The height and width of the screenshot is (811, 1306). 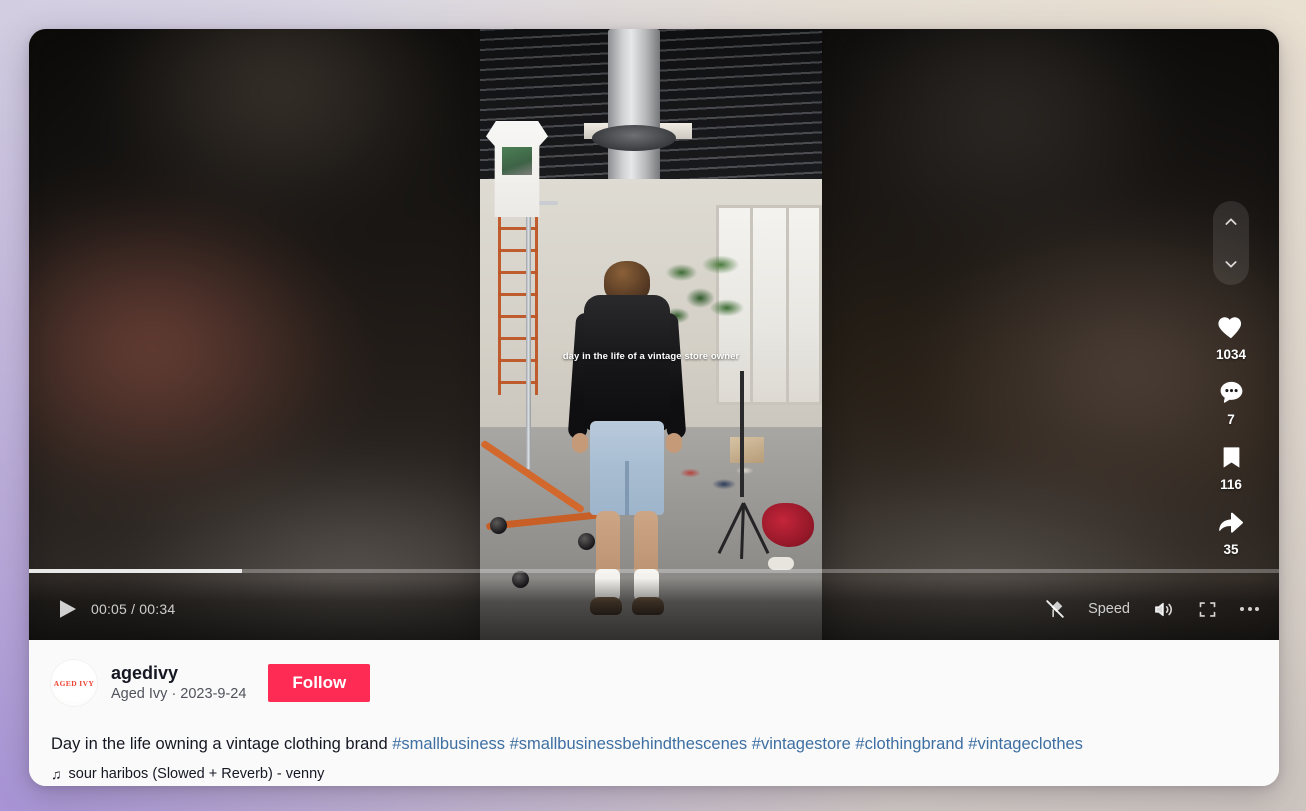 What do you see at coordinates (1231, 522) in the screenshot?
I see `share-icon` at bounding box center [1231, 522].